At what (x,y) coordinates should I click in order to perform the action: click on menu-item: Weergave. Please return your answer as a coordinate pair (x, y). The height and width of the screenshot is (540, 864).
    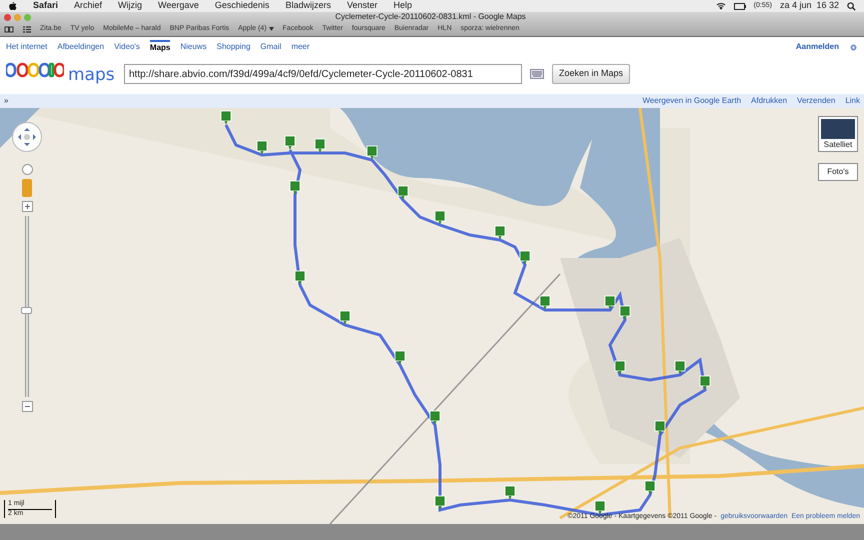
    Looking at the image, I should click on (178, 6).